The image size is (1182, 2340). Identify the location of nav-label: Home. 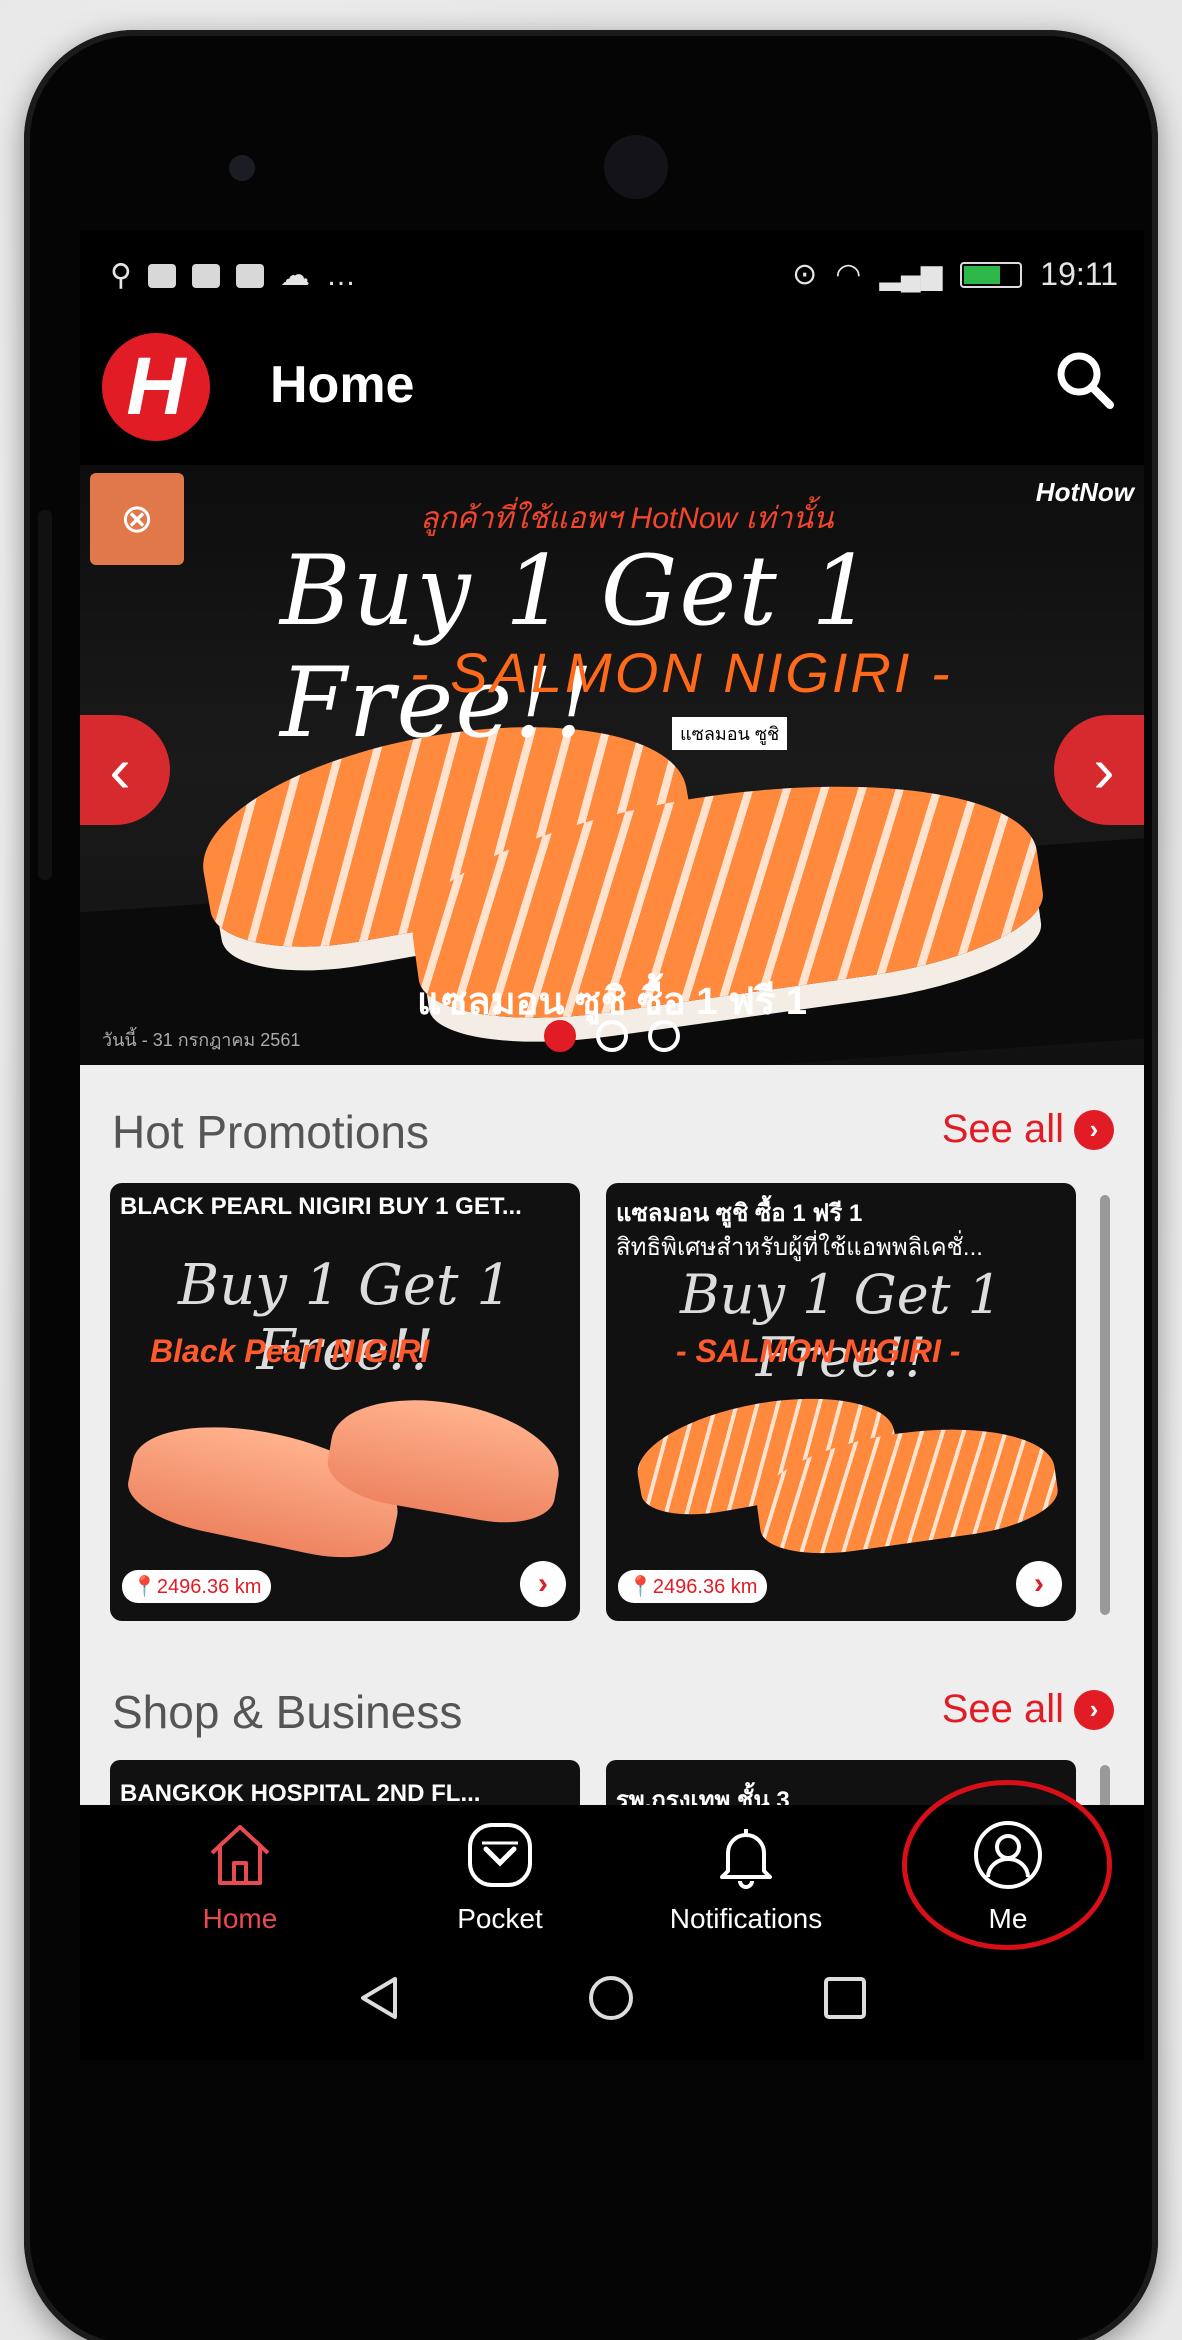
(240, 1918).